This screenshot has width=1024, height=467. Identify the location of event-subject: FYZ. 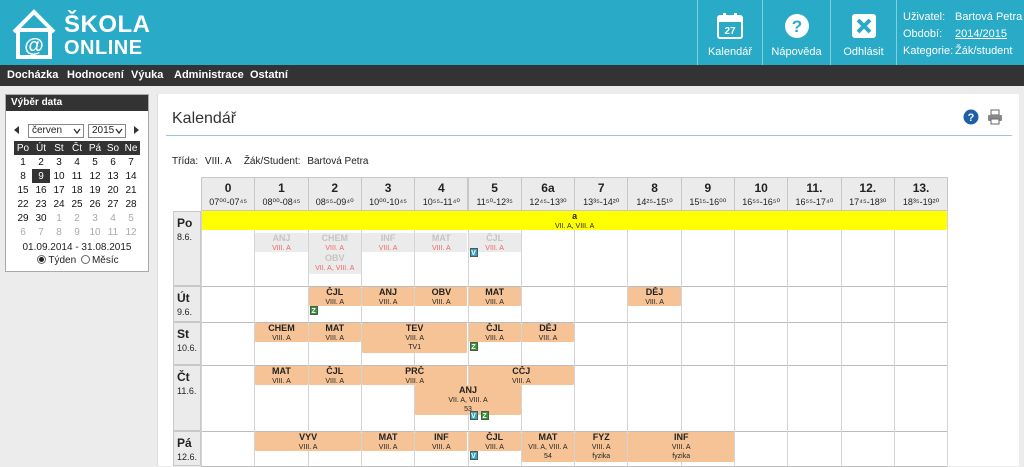
(601, 437).